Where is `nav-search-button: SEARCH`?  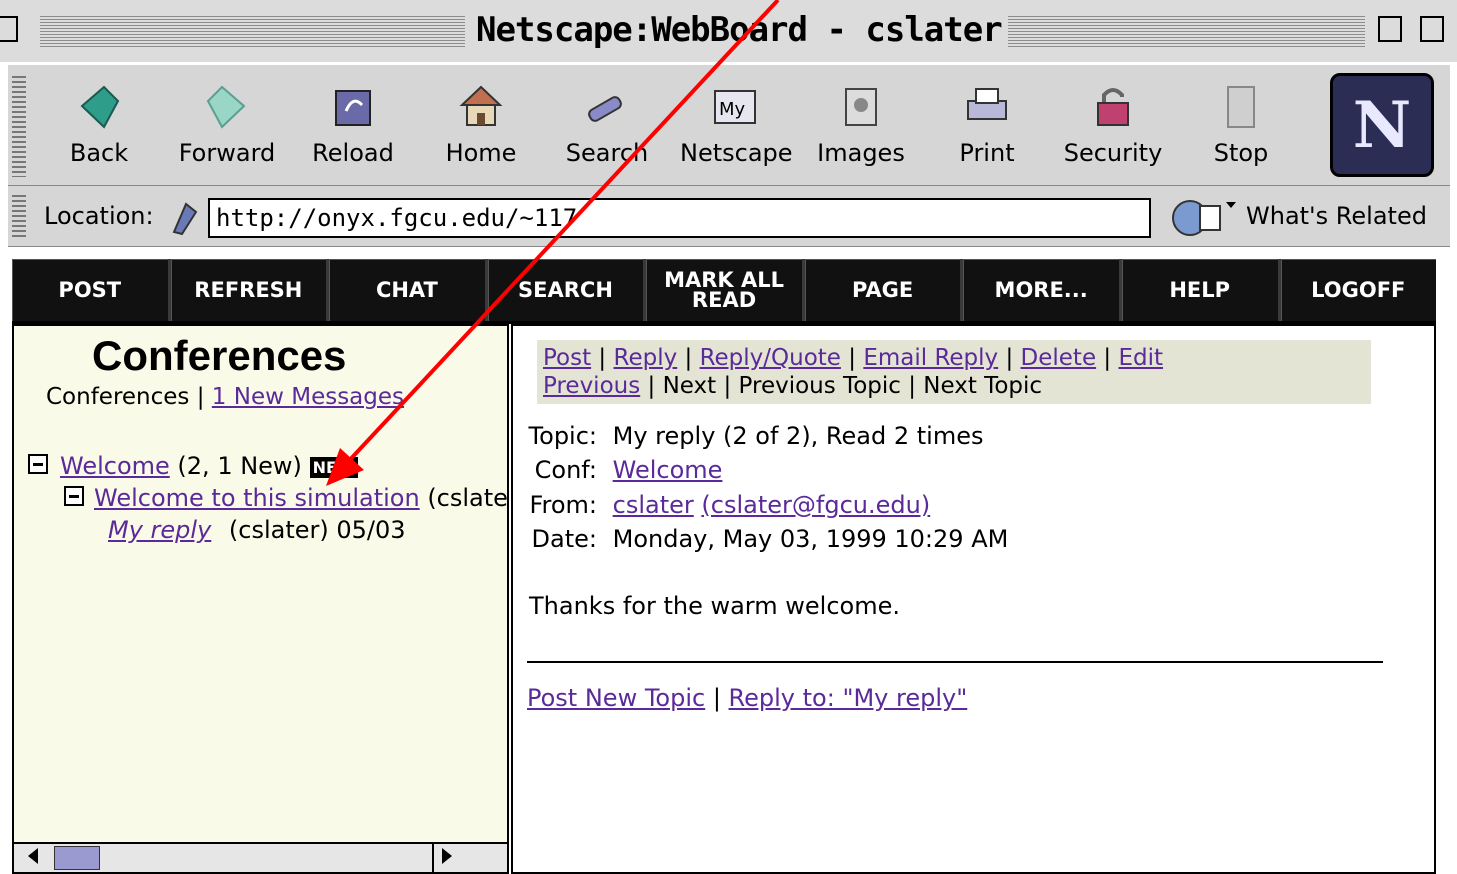 nav-search-button: SEARCH is located at coordinates (567, 290).